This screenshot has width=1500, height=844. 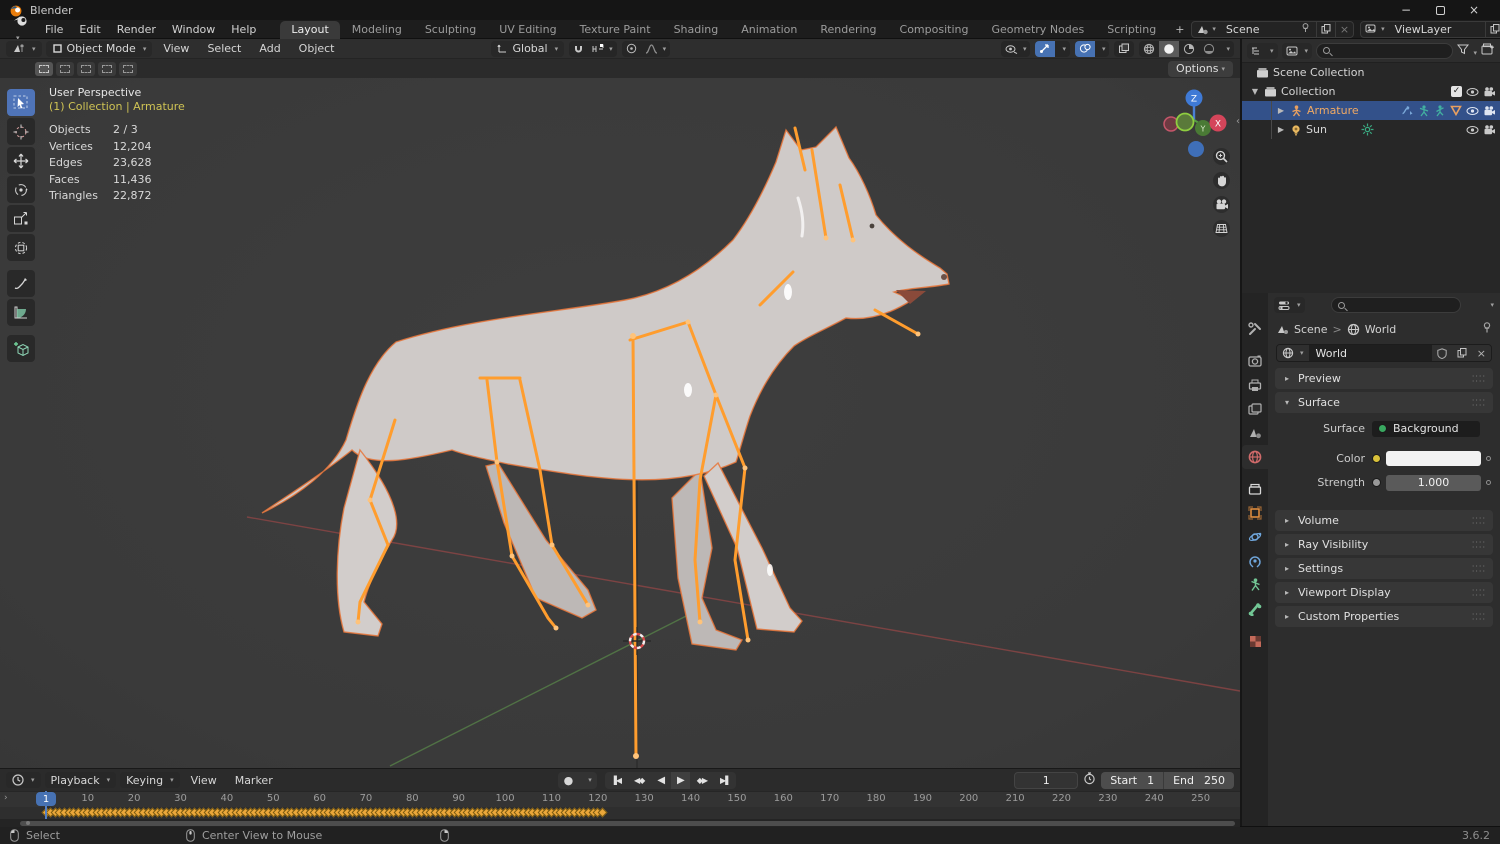 What do you see at coordinates (21, 312) in the screenshot?
I see `tool-measure` at bounding box center [21, 312].